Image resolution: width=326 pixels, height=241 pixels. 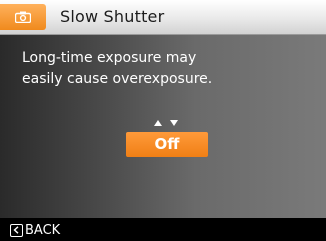 I want to click on mode-tab, so click(x=23, y=17).